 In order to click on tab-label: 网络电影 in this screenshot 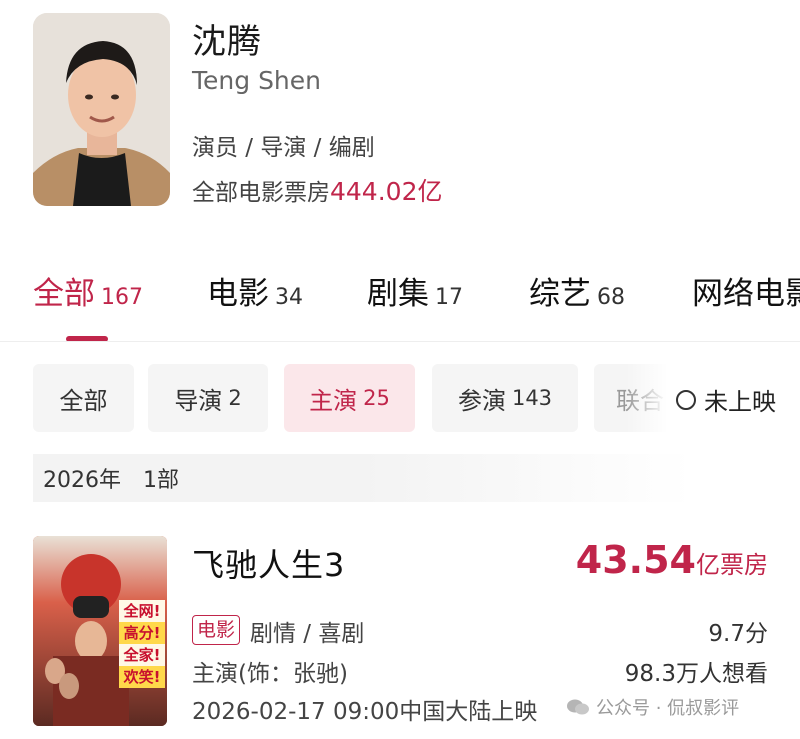, I will do `click(746, 294)`.